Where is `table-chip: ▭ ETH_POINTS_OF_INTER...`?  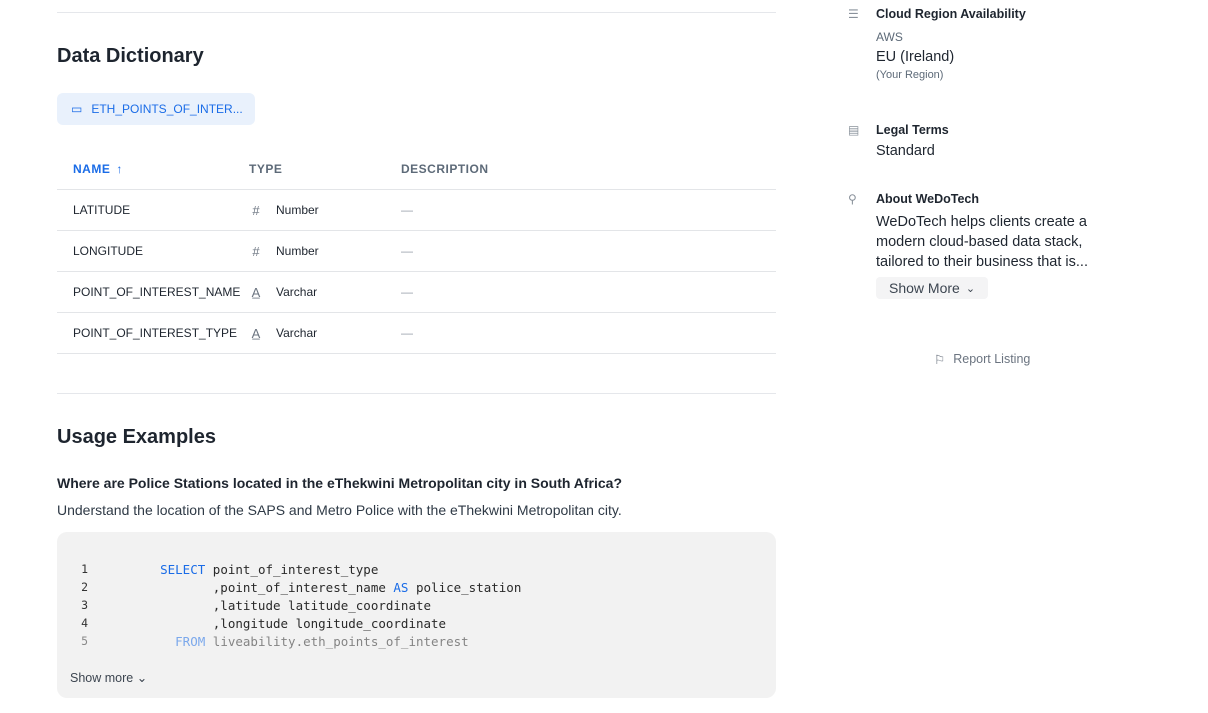 table-chip: ▭ ETH_POINTS_OF_INTER... is located at coordinates (156, 109).